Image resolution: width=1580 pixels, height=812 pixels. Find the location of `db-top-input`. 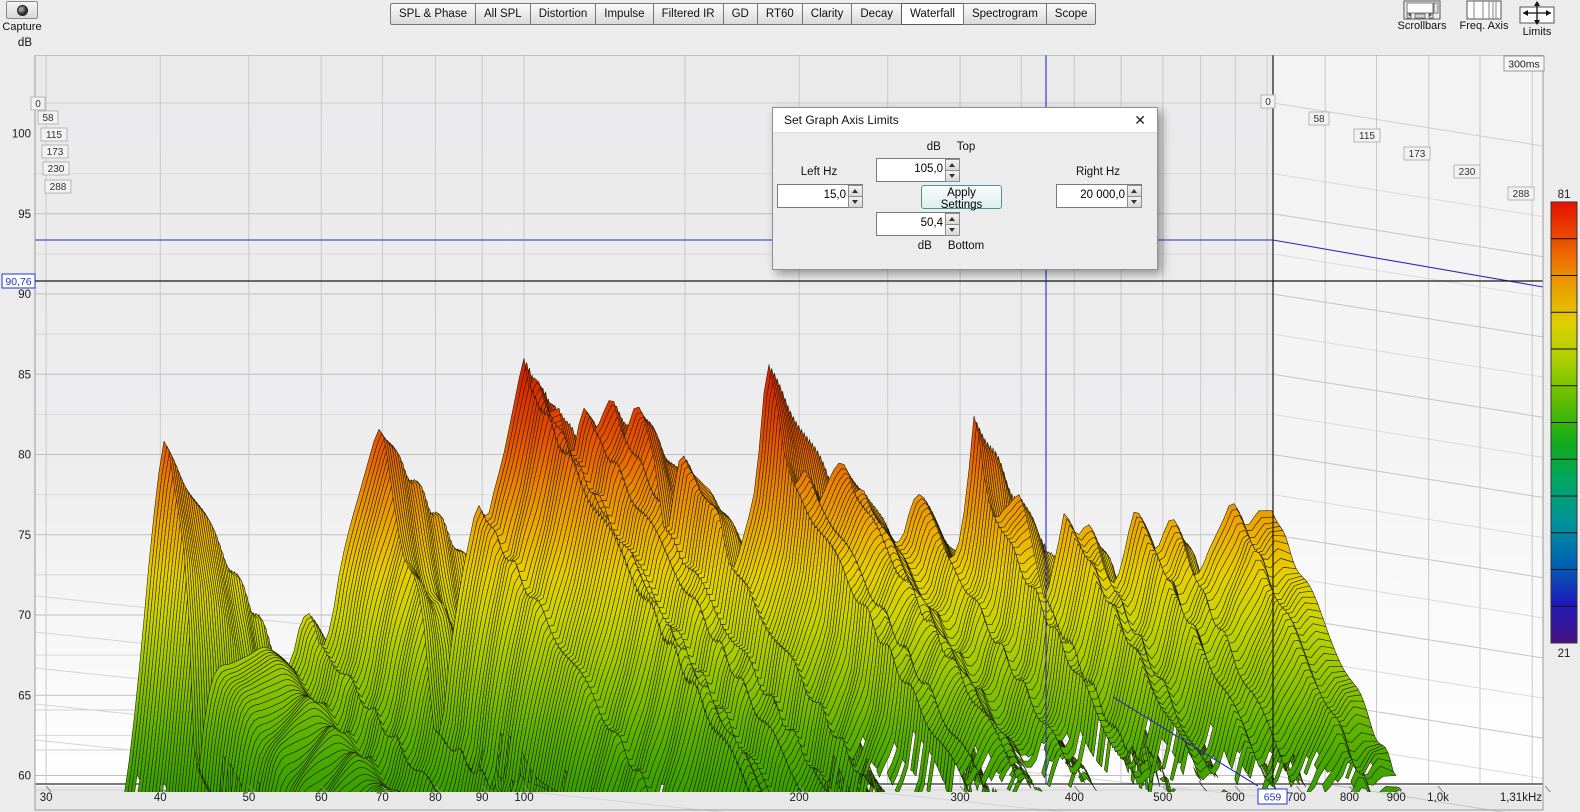

db-top-input is located at coordinates (911, 169).